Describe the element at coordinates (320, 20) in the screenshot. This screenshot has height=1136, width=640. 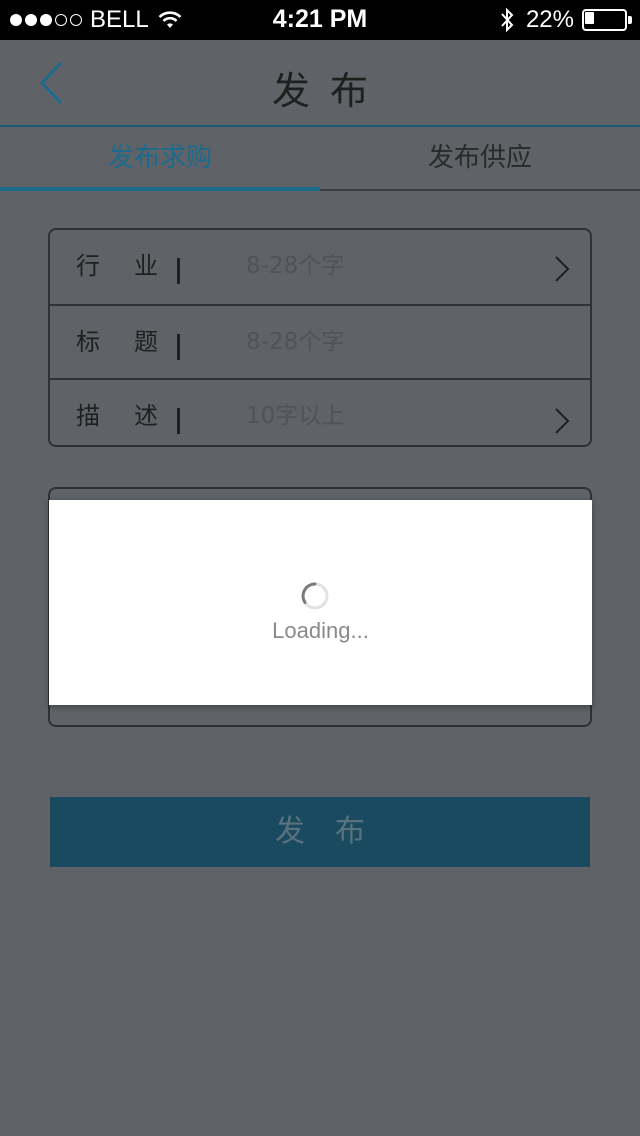
I see `status-bar: BELL 4:21 PM 22%` at that location.